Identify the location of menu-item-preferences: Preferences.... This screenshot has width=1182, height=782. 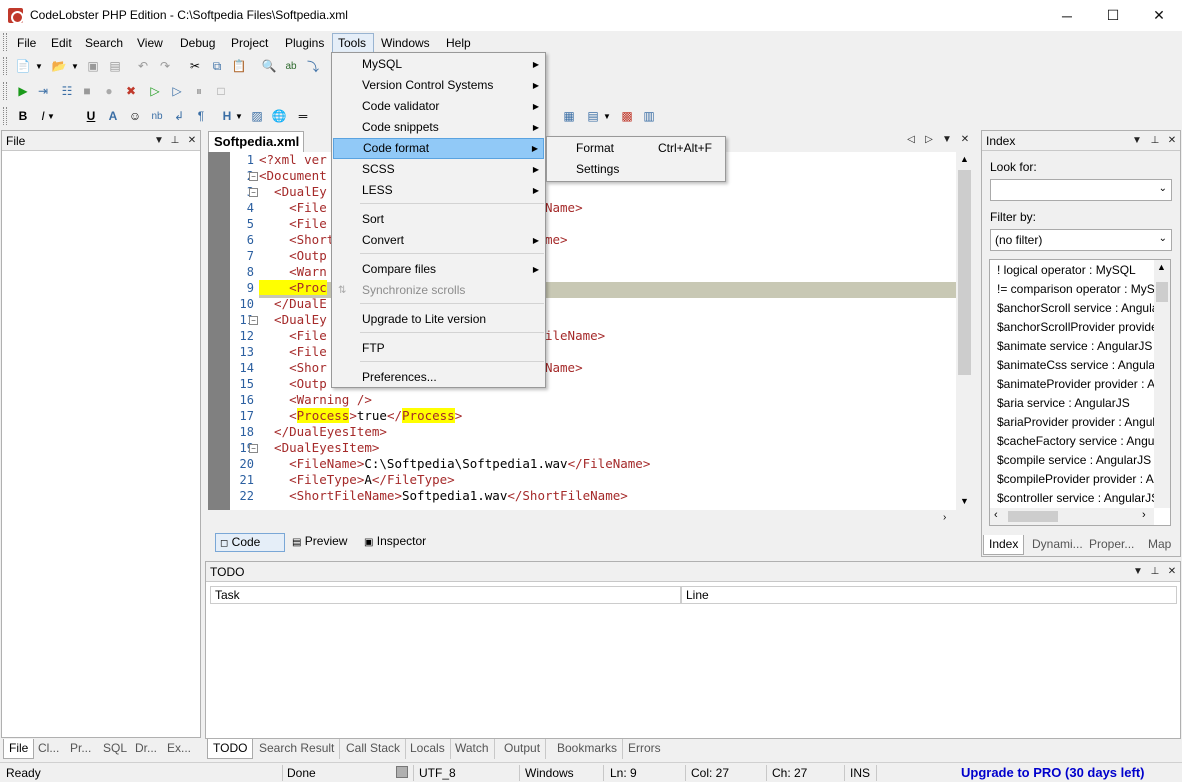
(438, 377).